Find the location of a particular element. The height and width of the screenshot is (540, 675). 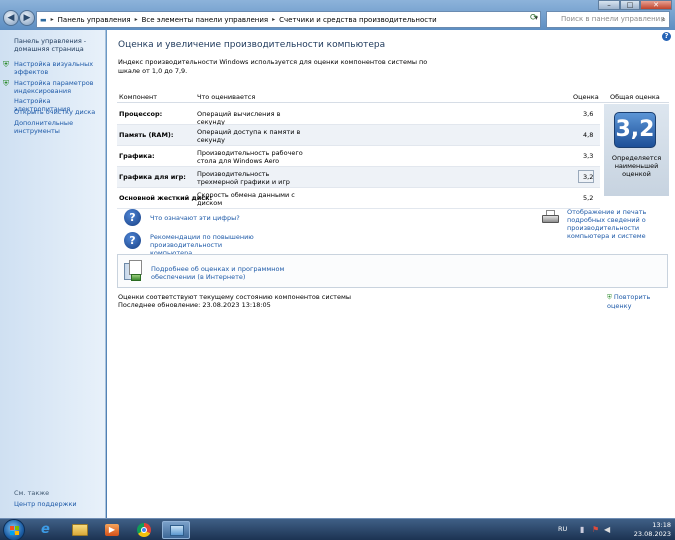

column-score: Оценка is located at coordinates (586, 97).